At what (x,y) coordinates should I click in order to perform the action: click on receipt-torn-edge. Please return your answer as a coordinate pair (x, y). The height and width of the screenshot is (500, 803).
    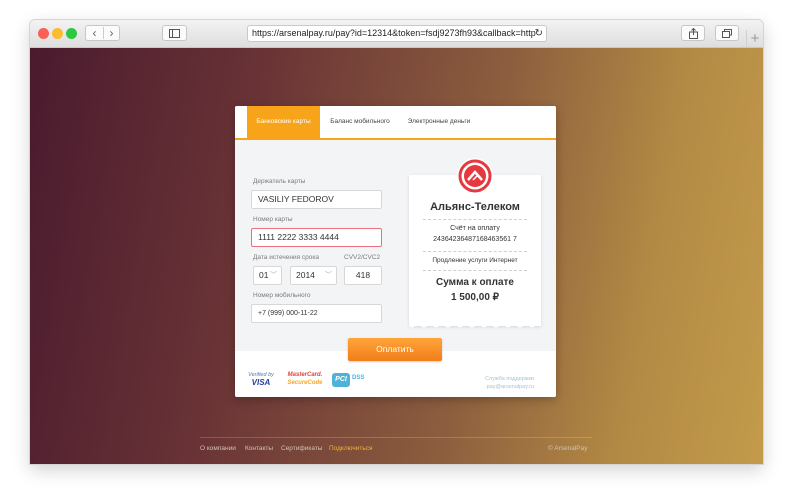
    Looking at the image, I should click on (475, 325).